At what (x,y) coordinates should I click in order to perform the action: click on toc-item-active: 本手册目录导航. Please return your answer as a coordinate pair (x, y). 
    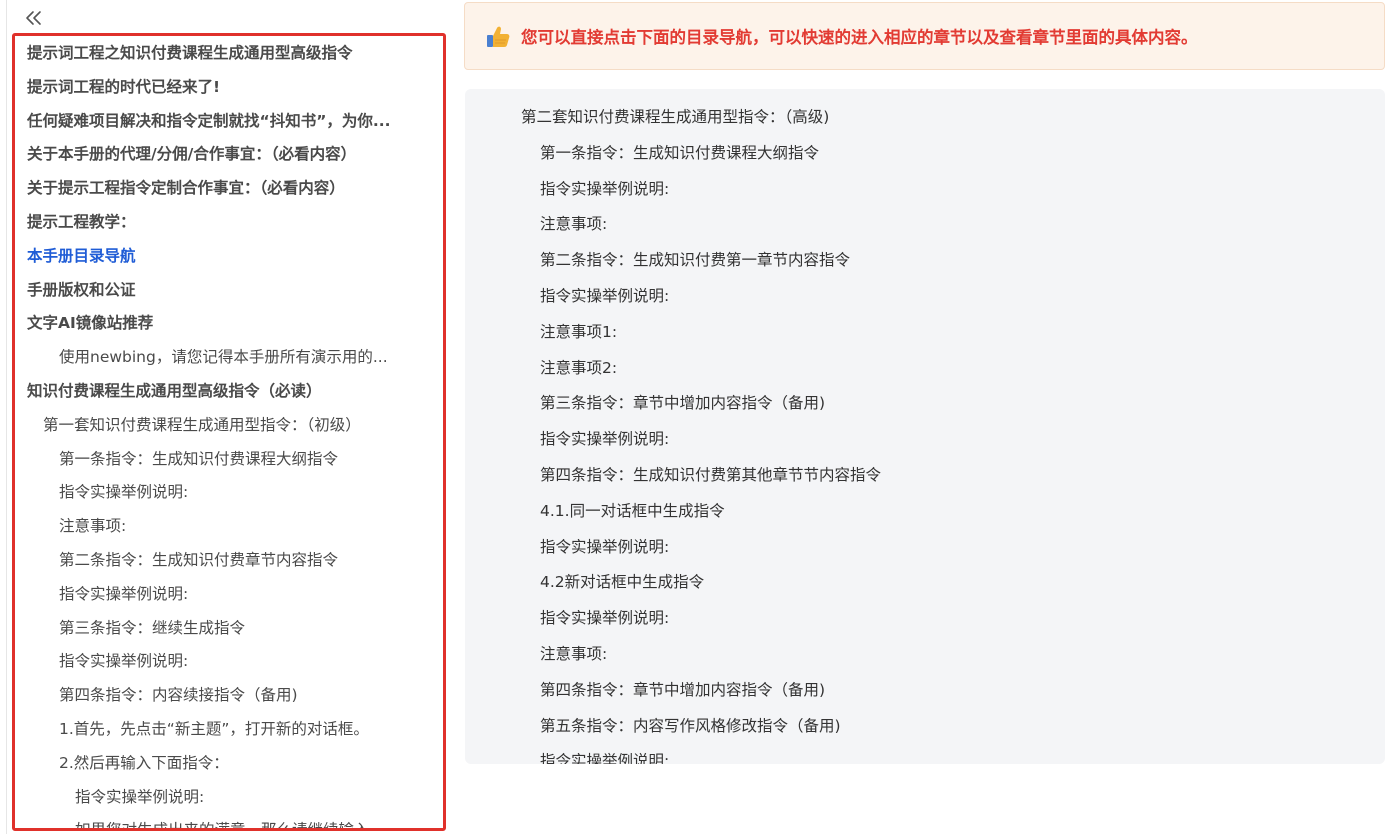
    Looking at the image, I should click on (229, 257).